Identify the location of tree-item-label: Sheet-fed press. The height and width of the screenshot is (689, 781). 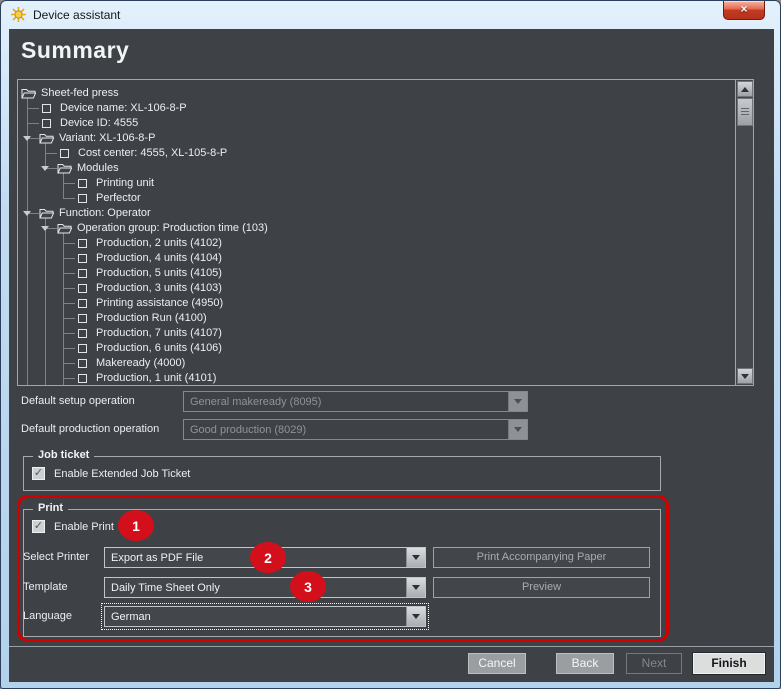
(80, 93).